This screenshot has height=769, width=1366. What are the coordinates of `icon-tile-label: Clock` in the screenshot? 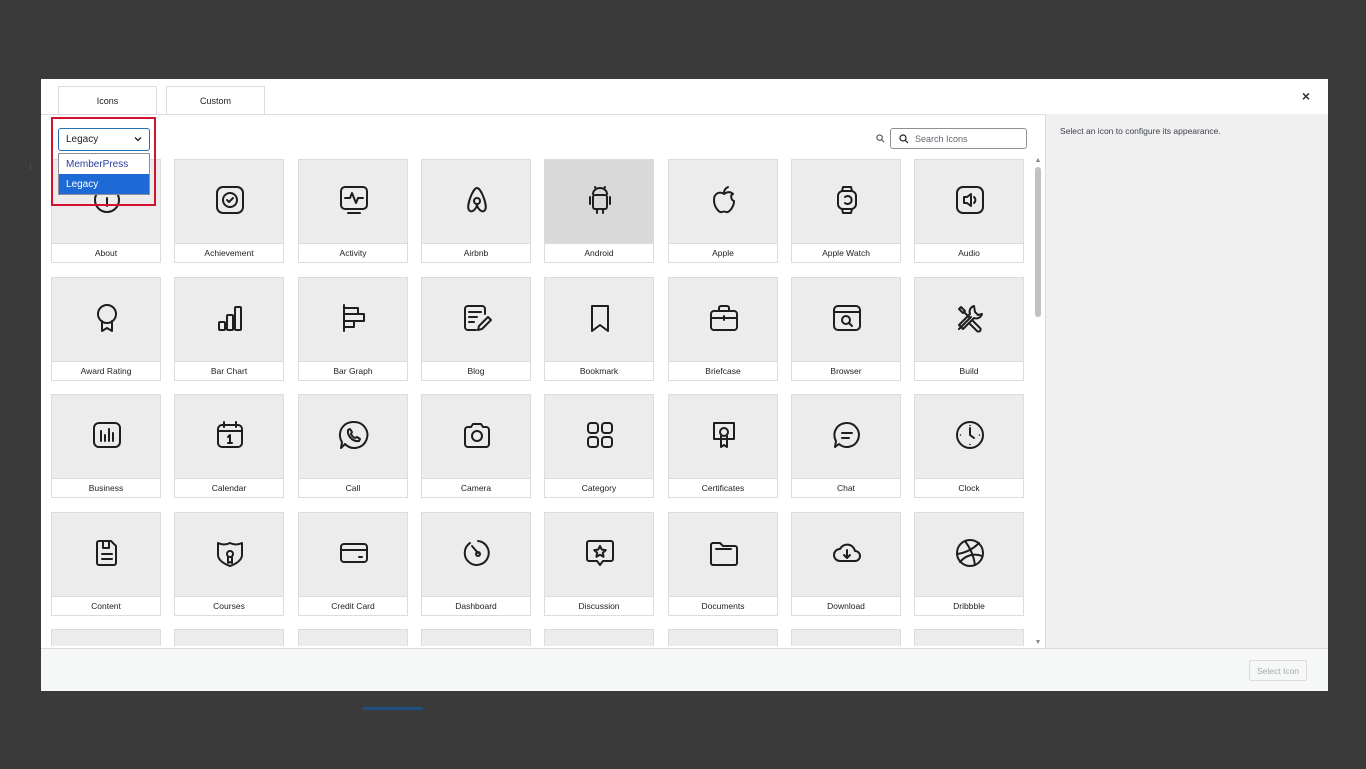 It's located at (969, 487).